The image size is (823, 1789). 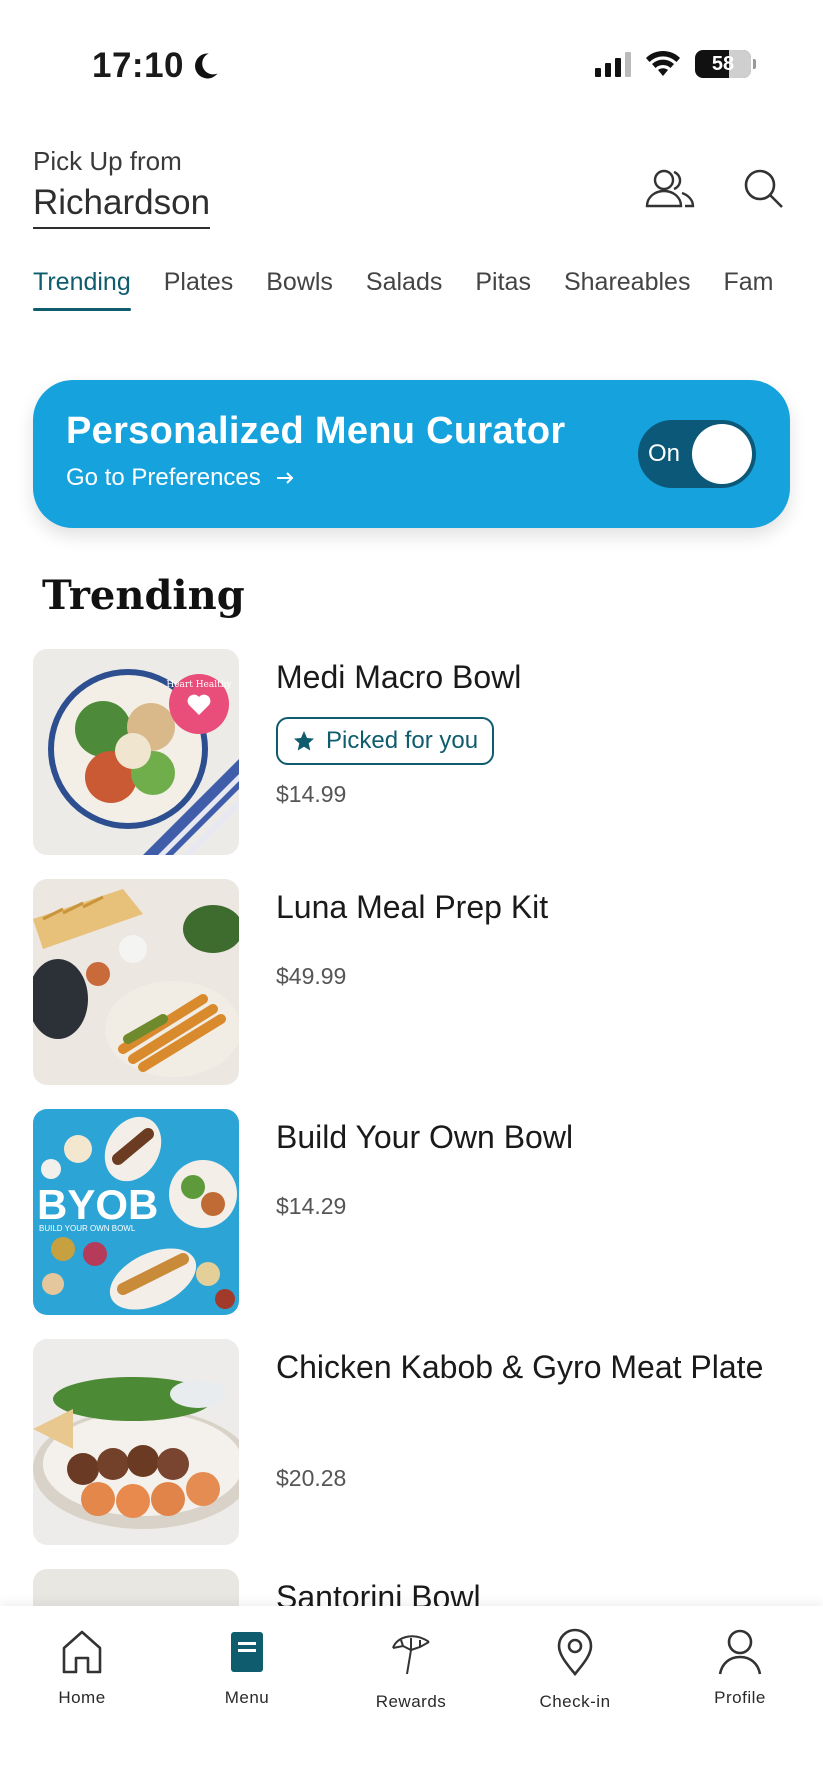 I want to click on section-title: Trending, so click(x=143, y=595).